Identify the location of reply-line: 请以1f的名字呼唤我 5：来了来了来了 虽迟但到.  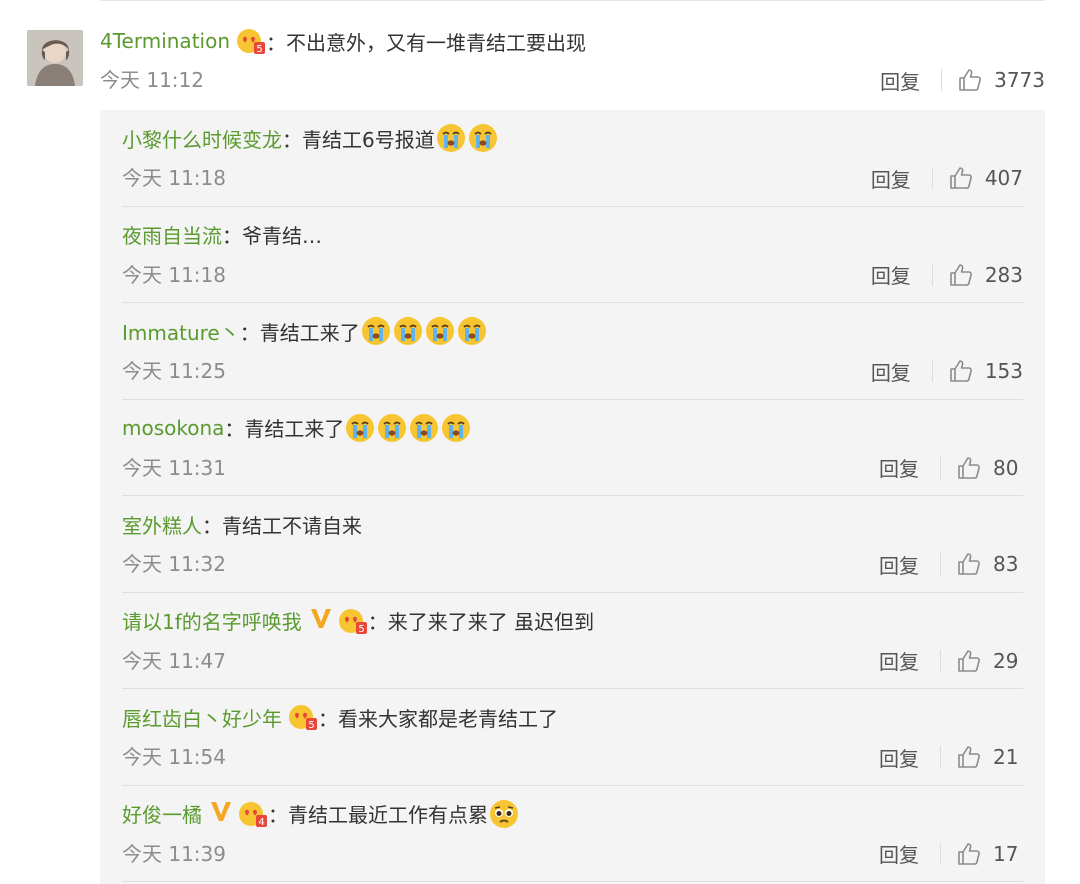
(358, 621).